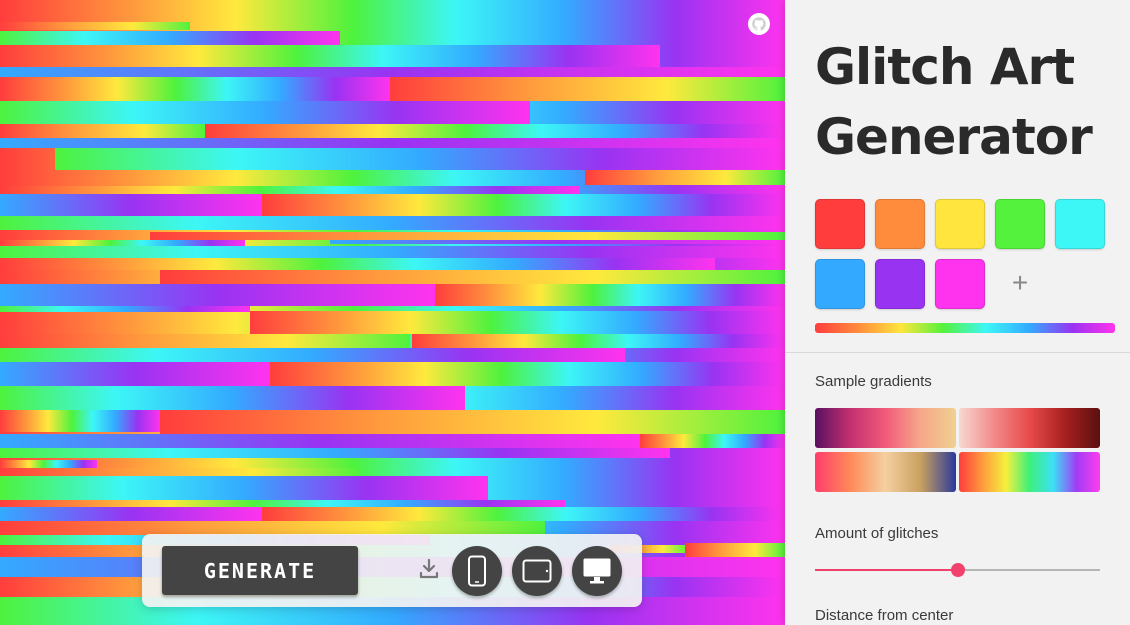 The height and width of the screenshot is (625, 1130). What do you see at coordinates (1029, 570) in the screenshot?
I see `slider-track-rest` at bounding box center [1029, 570].